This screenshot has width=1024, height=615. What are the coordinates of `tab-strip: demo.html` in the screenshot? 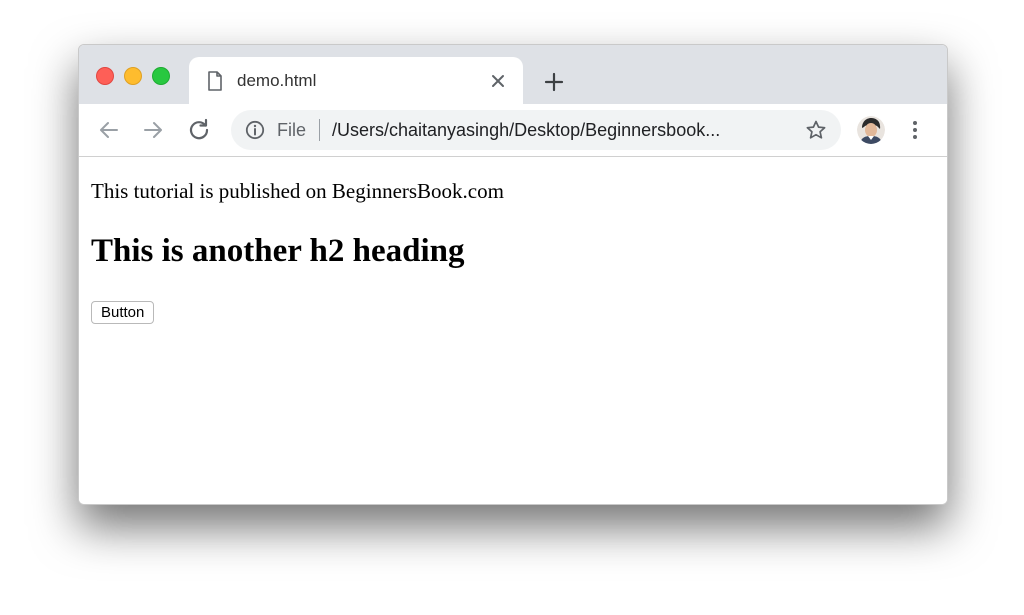 It's located at (513, 75).